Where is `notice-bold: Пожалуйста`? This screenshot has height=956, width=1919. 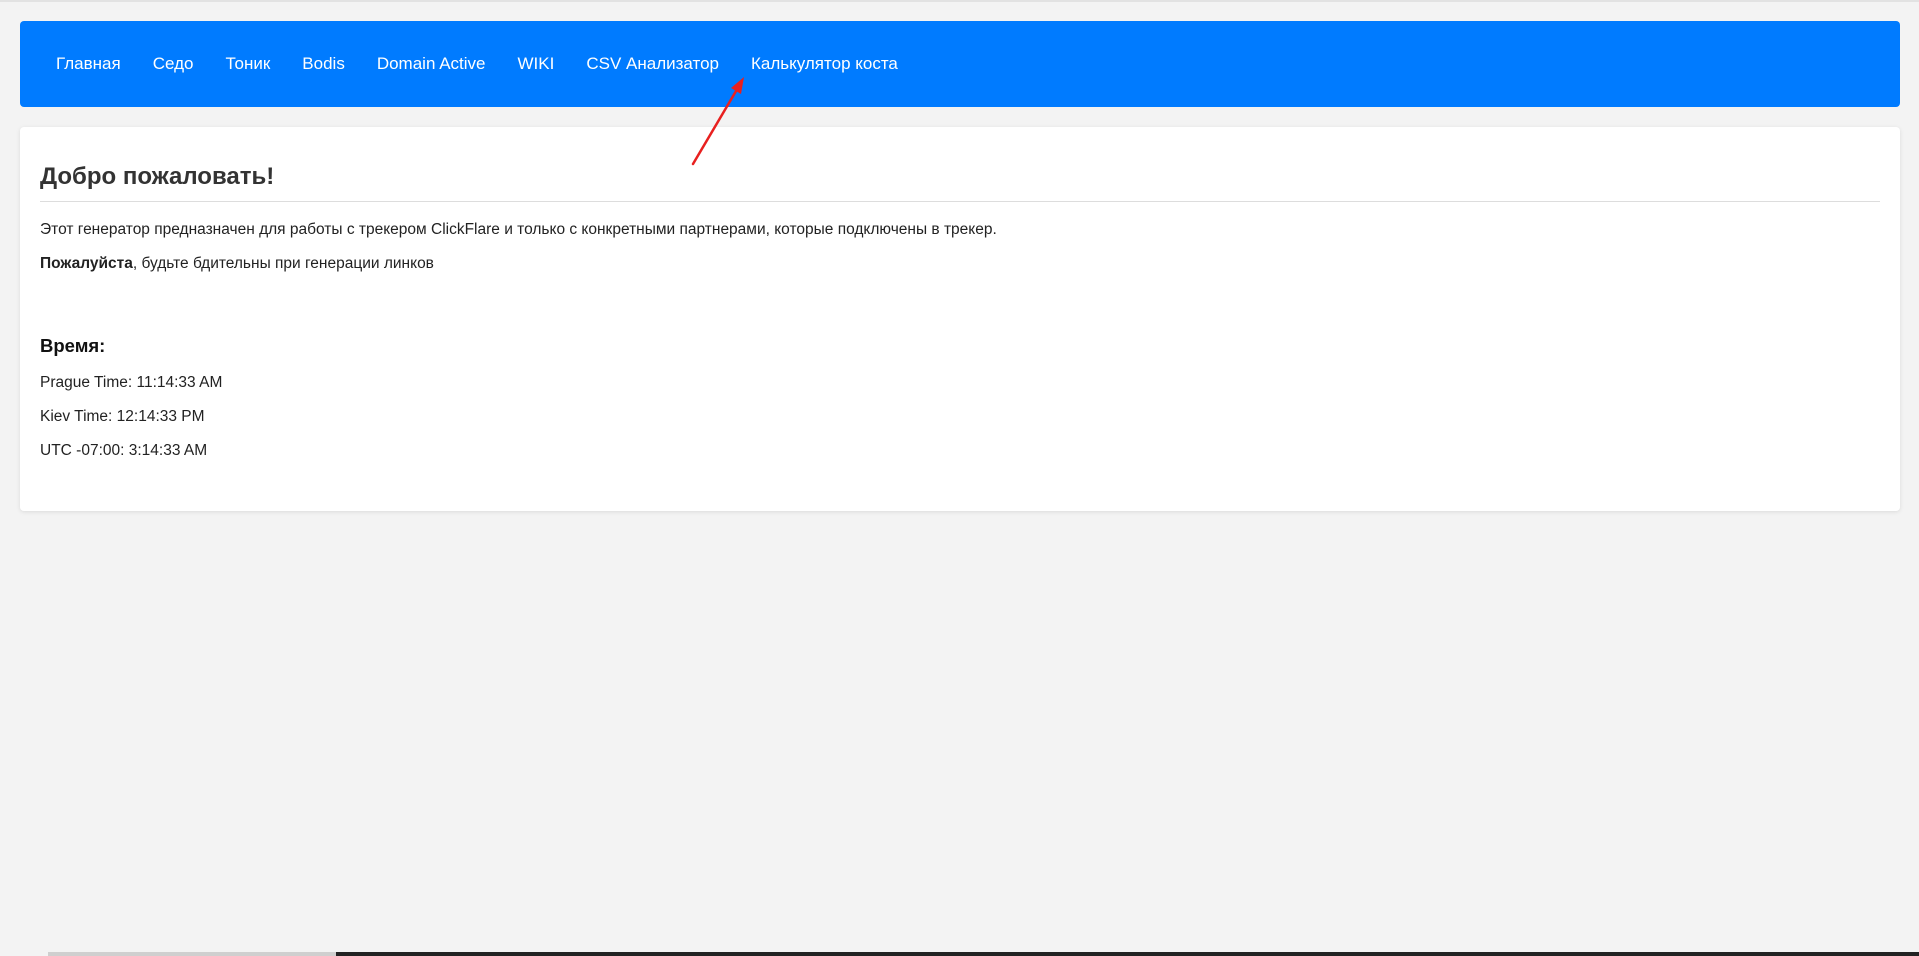
notice-bold: Пожалуйста is located at coordinates (86, 263).